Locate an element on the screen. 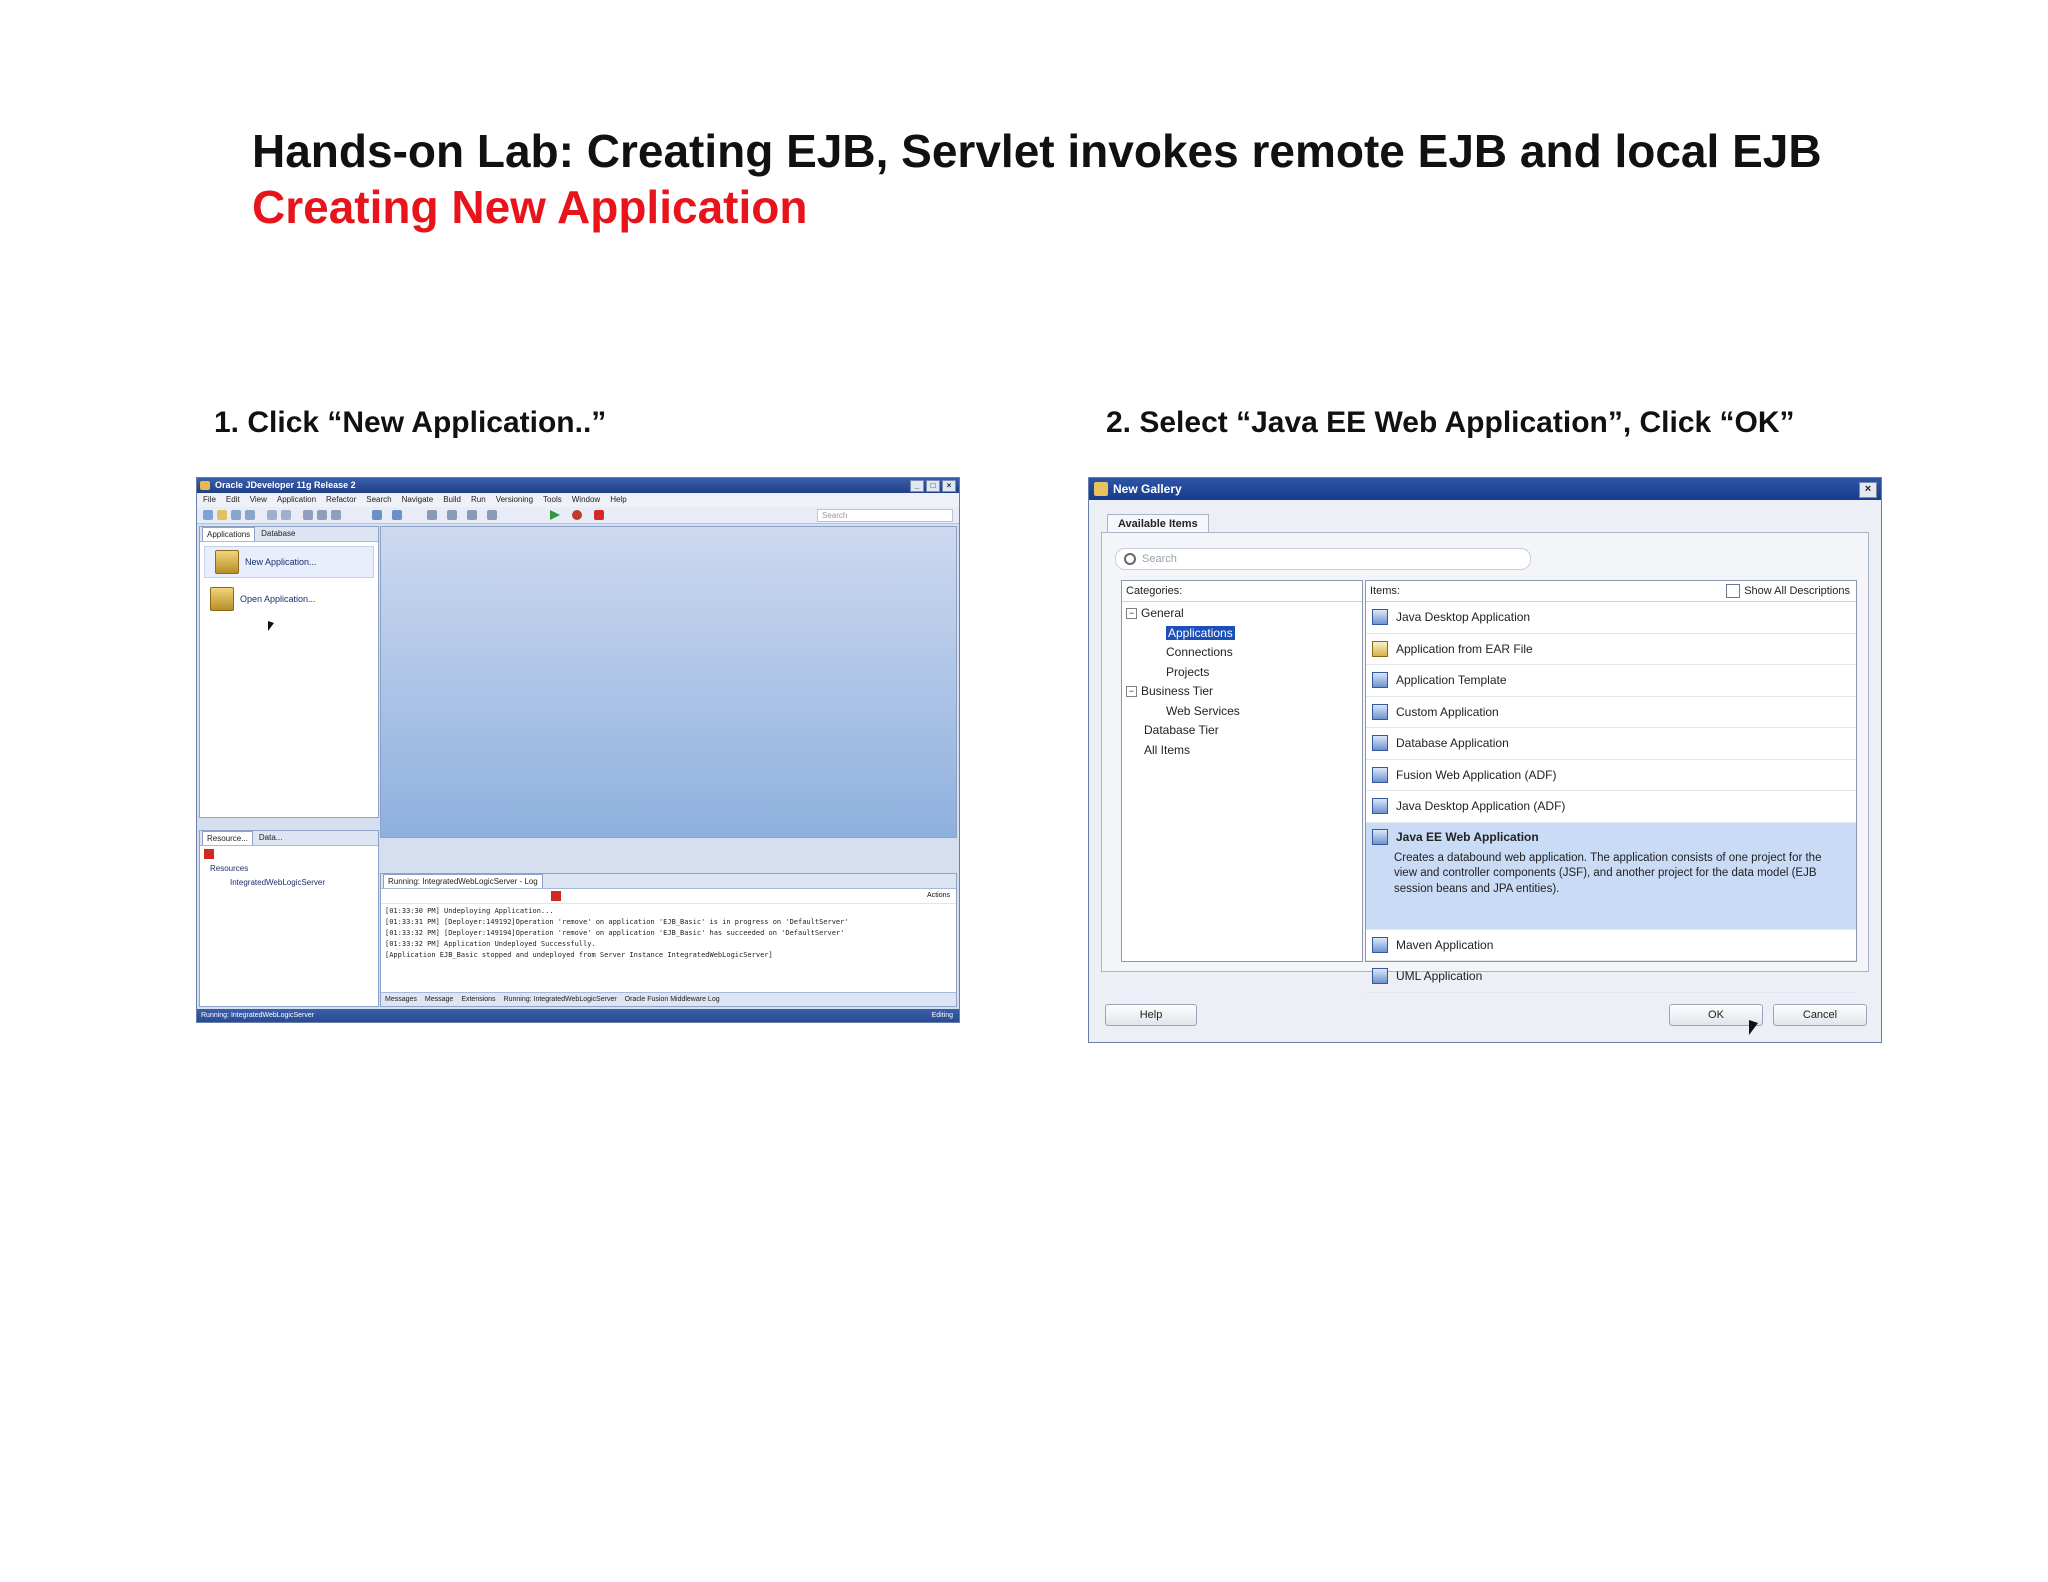 The height and width of the screenshot is (1582, 2048). redo-icon is located at coordinates (286, 515).